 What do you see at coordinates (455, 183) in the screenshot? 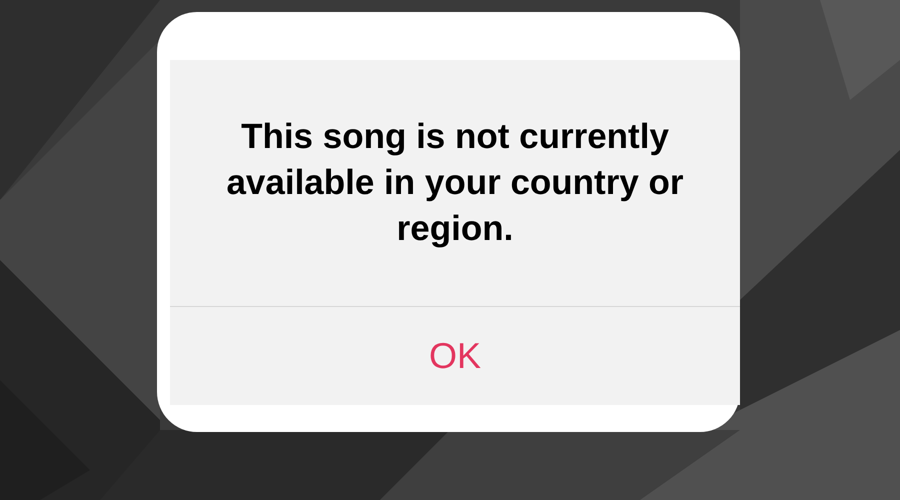
I see `alert-message: This song is not currently available in your country or region.` at bounding box center [455, 183].